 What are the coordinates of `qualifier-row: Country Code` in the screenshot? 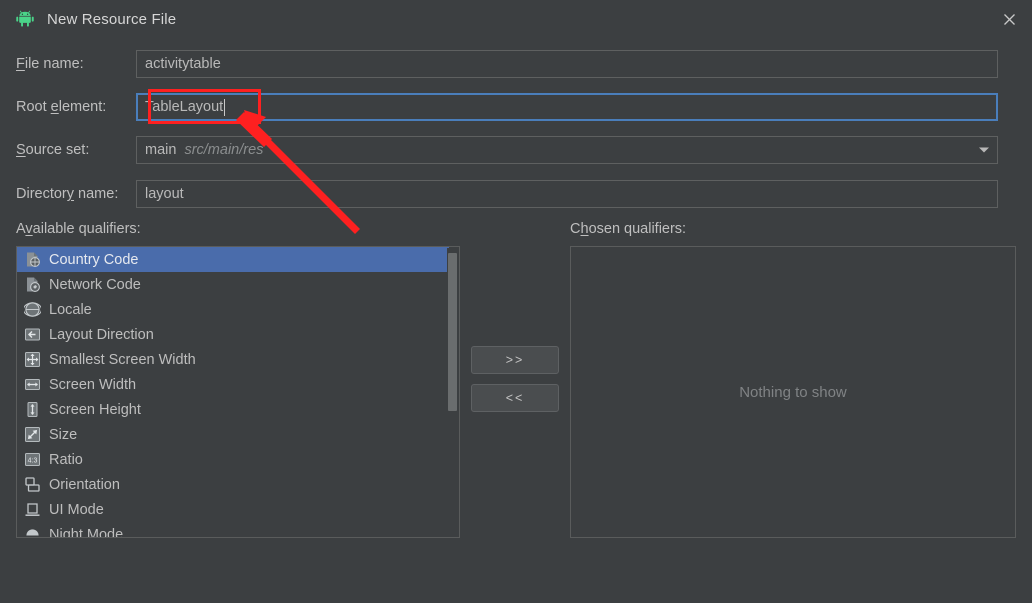 It's located at (233, 259).